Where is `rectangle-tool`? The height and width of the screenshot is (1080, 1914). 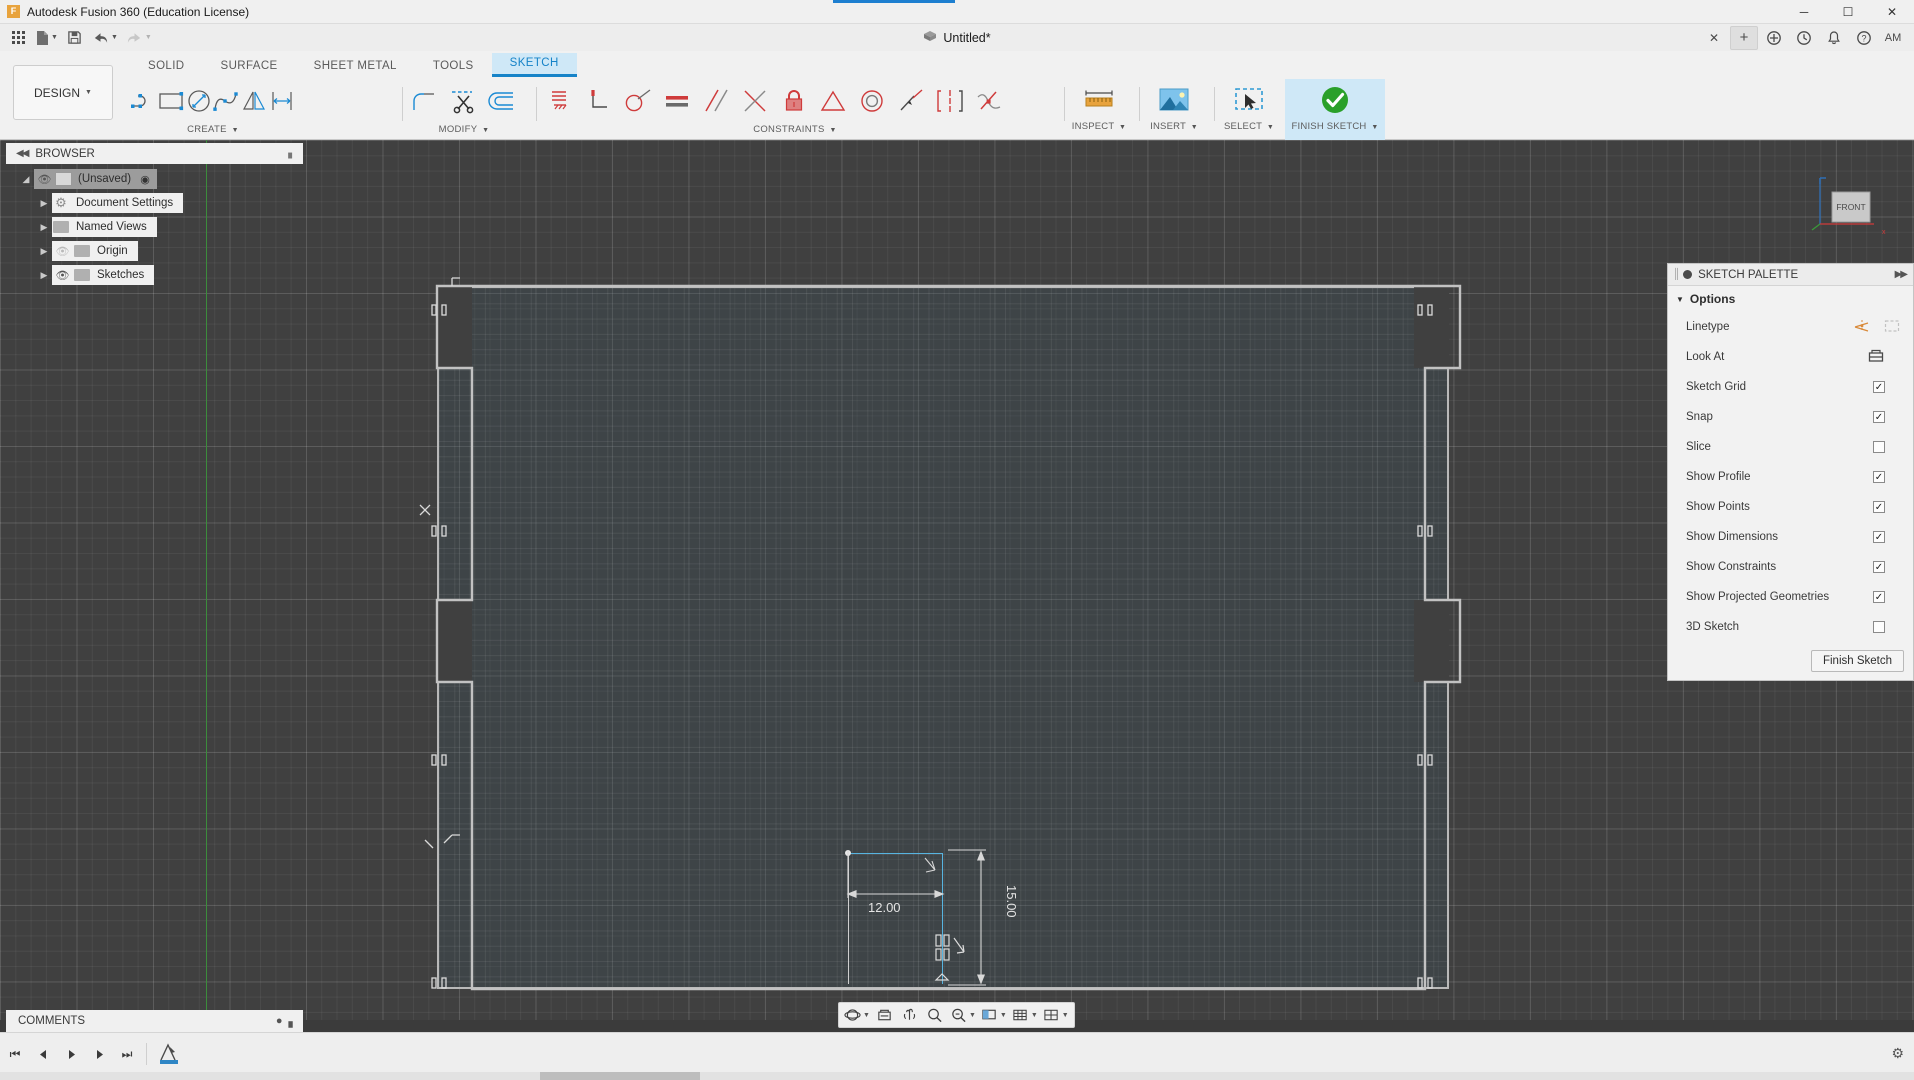
rectangle-tool is located at coordinates (171, 101).